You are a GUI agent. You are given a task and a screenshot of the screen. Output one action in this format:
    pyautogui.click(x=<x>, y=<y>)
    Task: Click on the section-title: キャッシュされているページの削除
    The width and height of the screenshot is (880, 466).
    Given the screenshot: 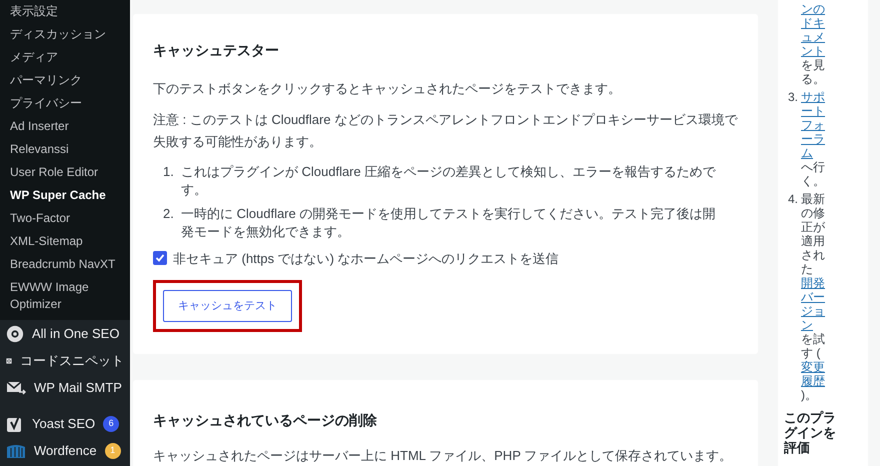 What is the action you would take?
    pyautogui.click(x=265, y=420)
    